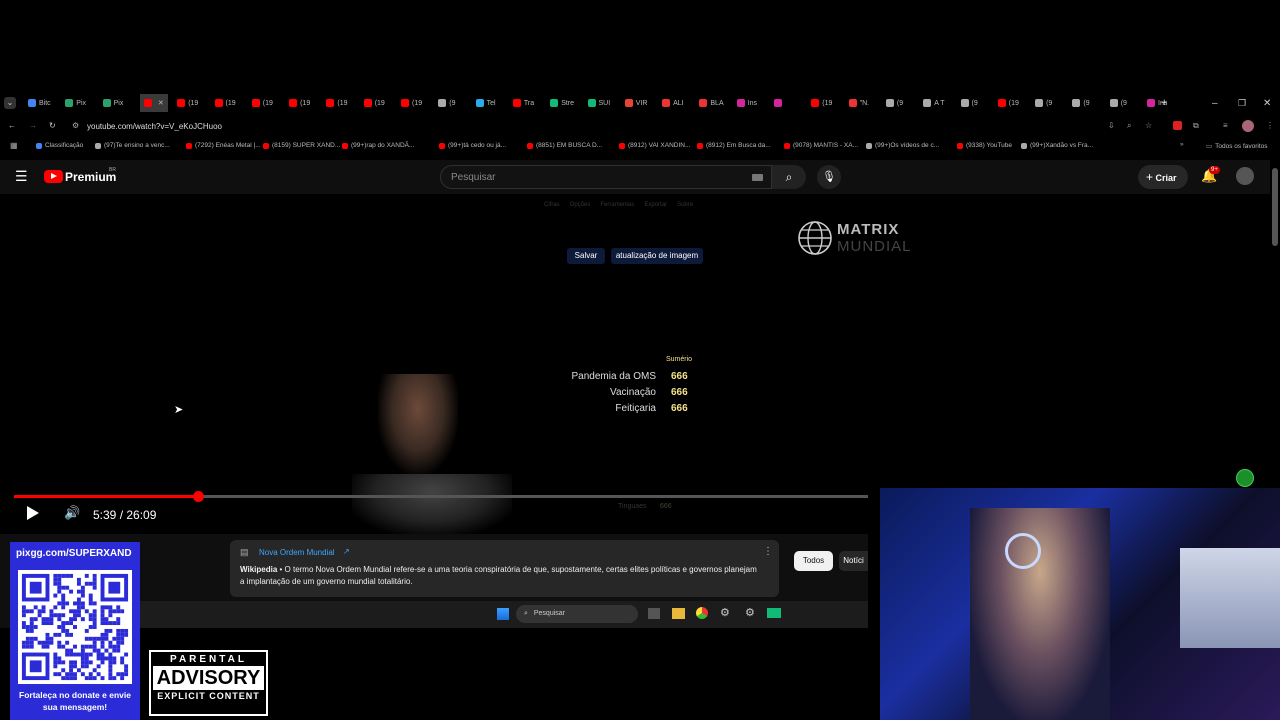  What do you see at coordinates (1267, 103) in the screenshot?
I see `close-window-button: ✕` at bounding box center [1267, 103].